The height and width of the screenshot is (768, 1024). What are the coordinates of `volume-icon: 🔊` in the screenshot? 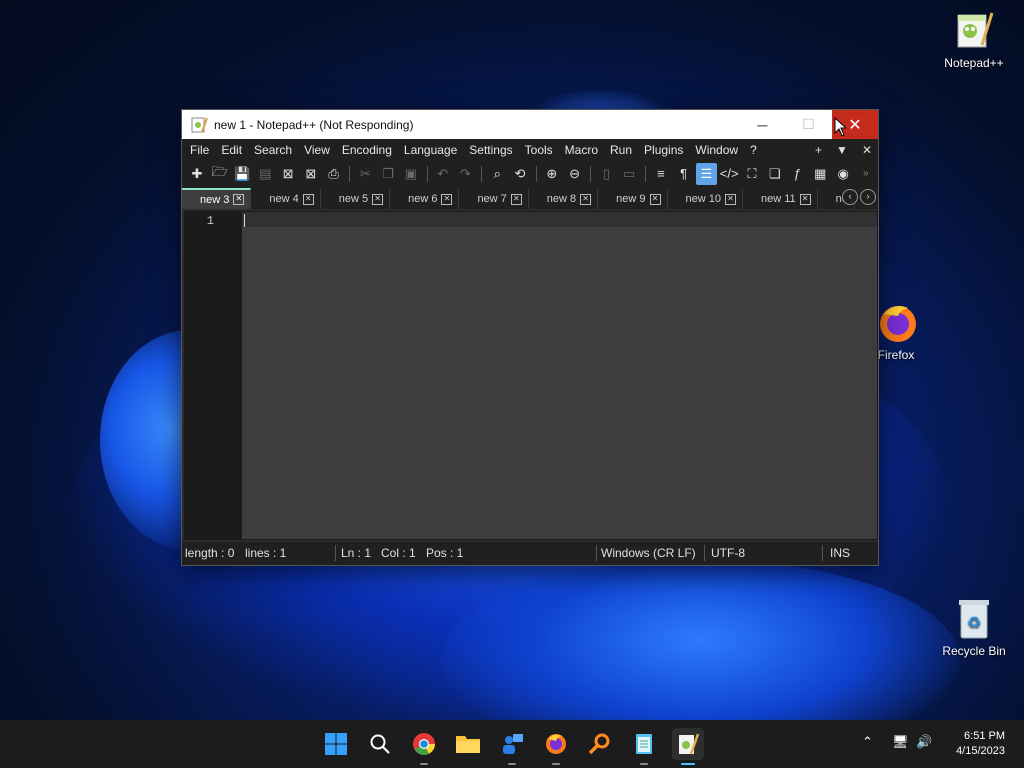 It's located at (924, 742).